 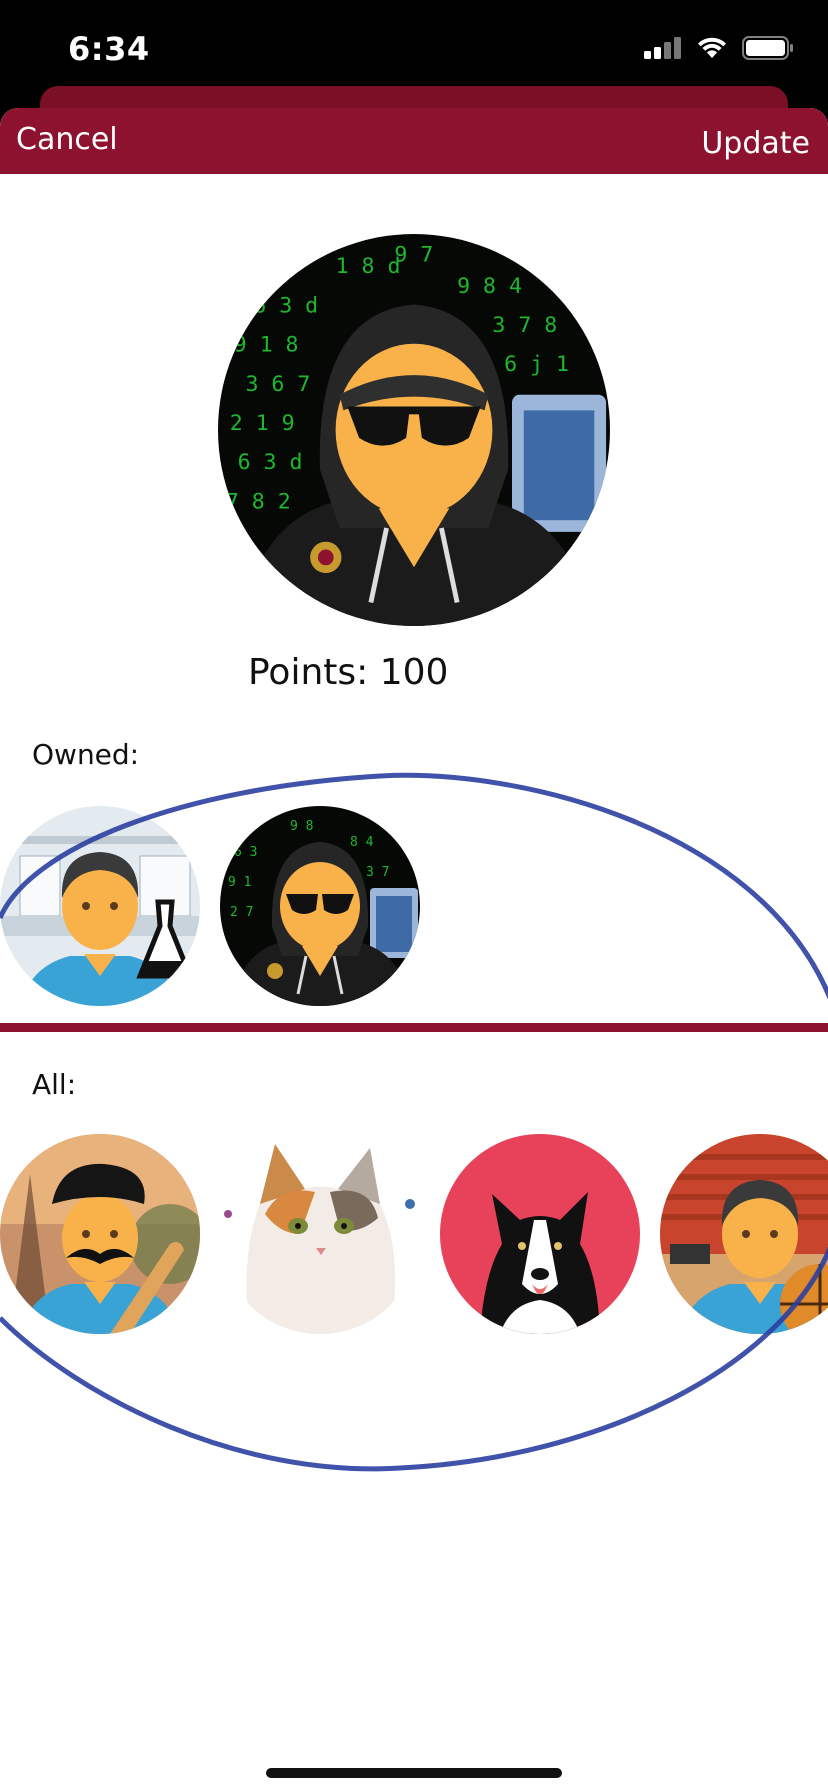 What do you see at coordinates (540, 1234) in the screenshot?
I see `all-avatar-dog` at bounding box center [540, 1234].